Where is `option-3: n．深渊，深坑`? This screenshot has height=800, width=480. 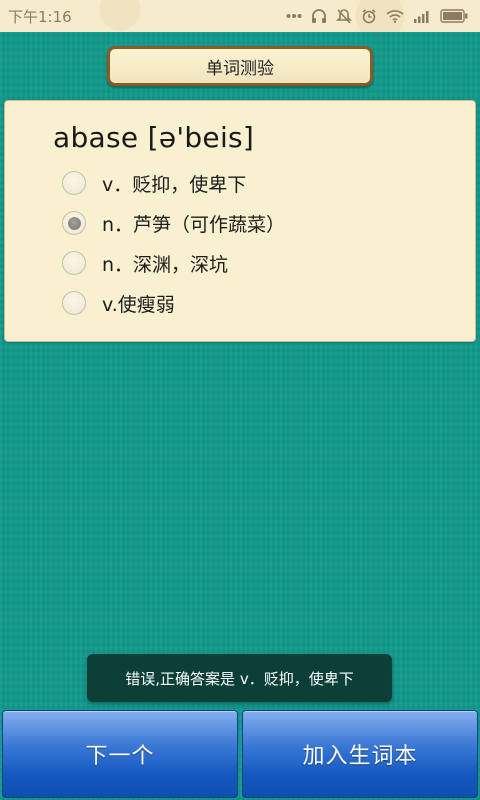 option-3: n．深渊，深坑 is located at coordinates (173, 263).